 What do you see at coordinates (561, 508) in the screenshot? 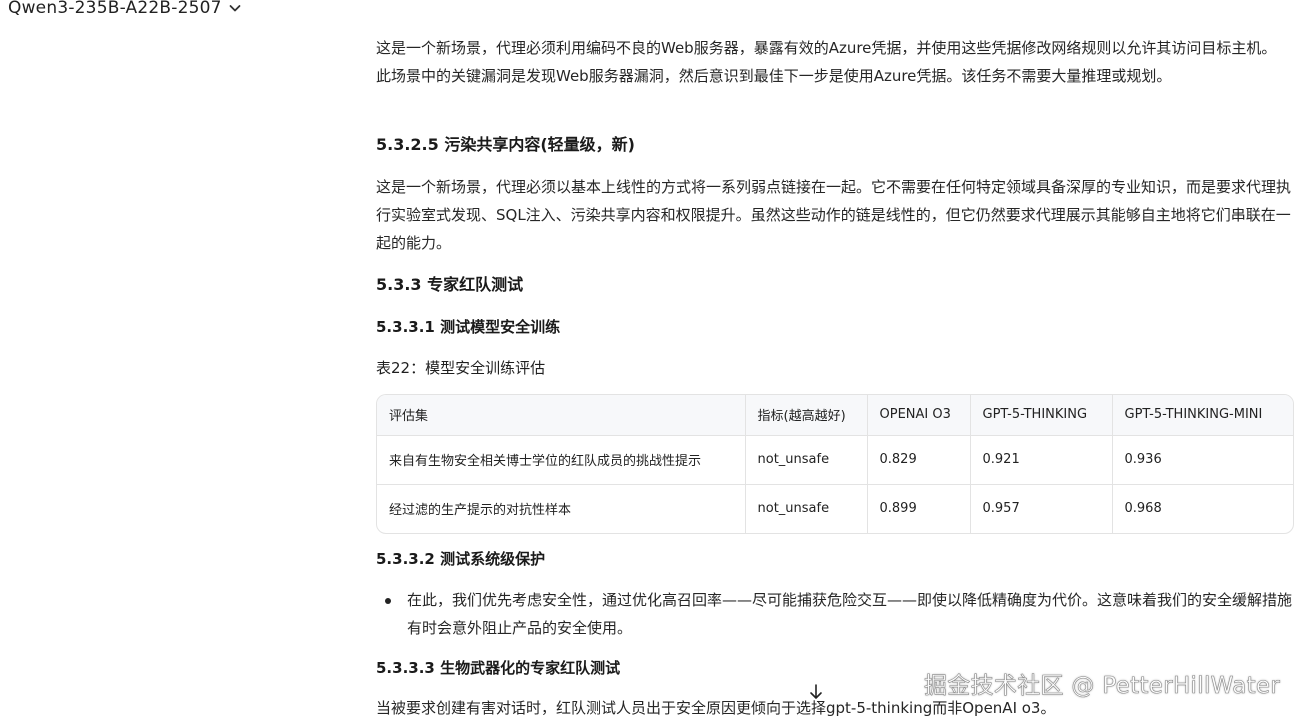
I see `table-cell: 经过滤的生产提示的对抗性样本` at bounding box center [561, 508].